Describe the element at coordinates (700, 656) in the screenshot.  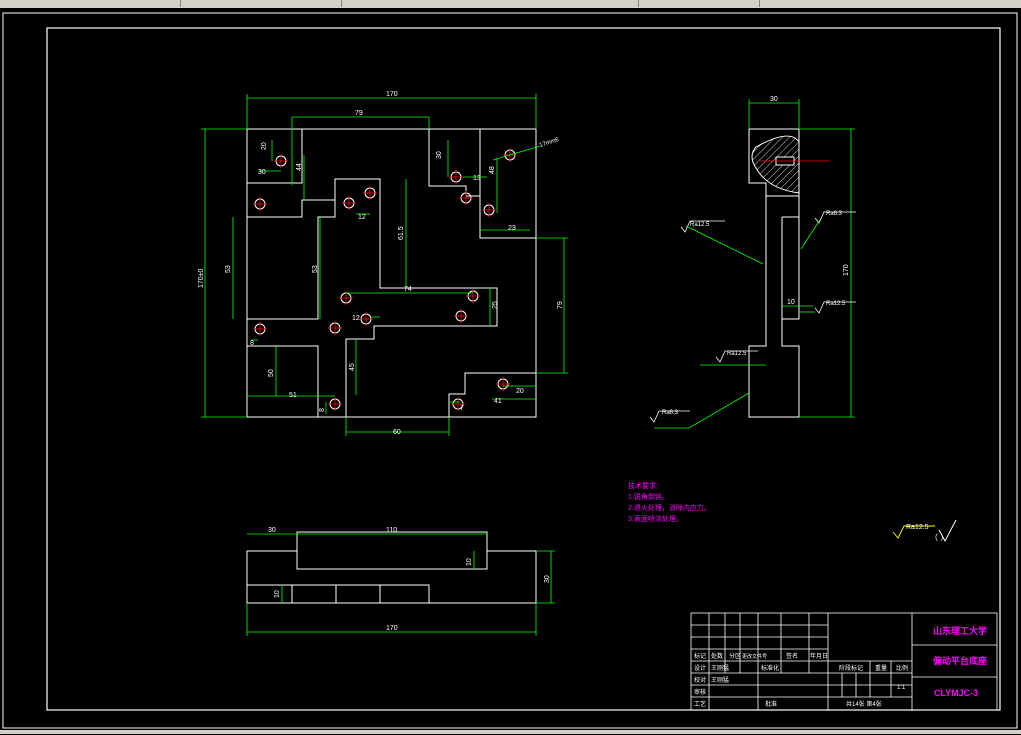
I see `hdr-mark: 标记` at that location.